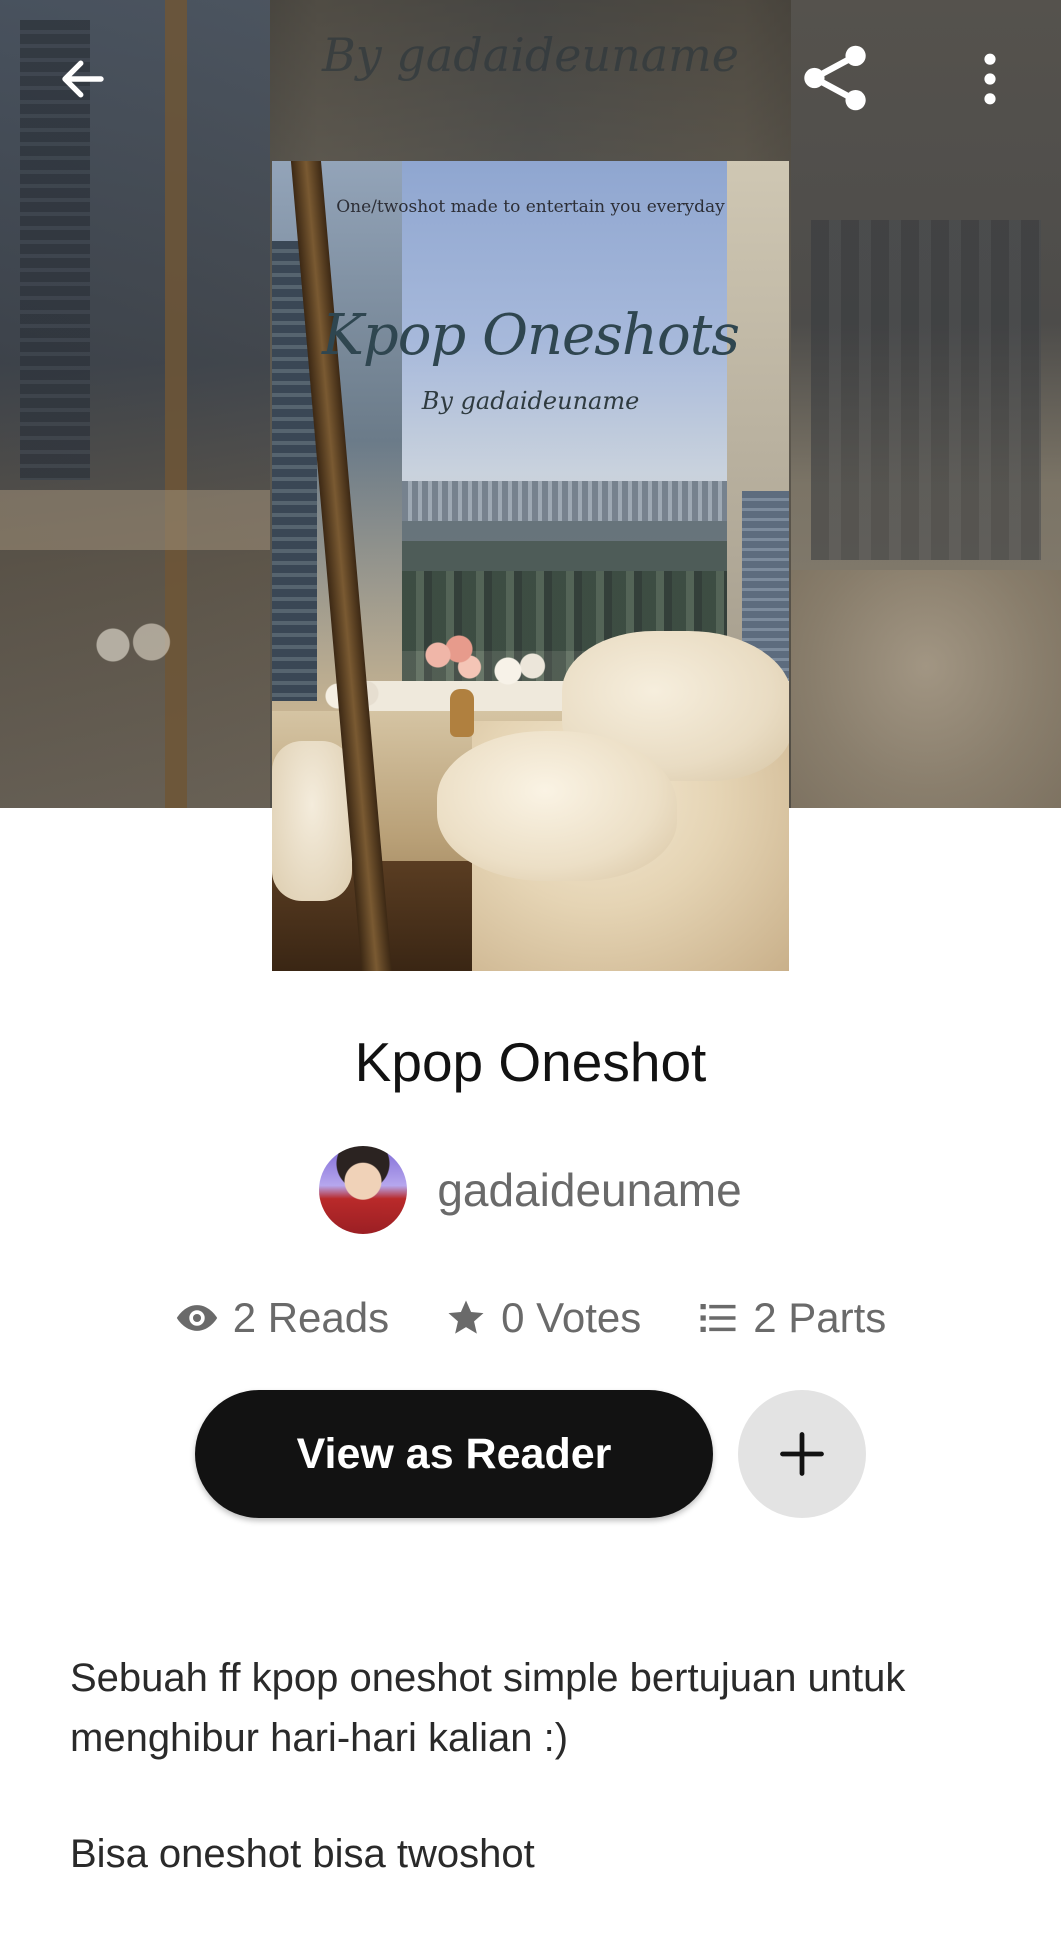 The image size is (1061, 1940). What do you see at coordinates (718, 1317) in the screenshot?
I see `list-icon` at bounding box center [718, 1317].